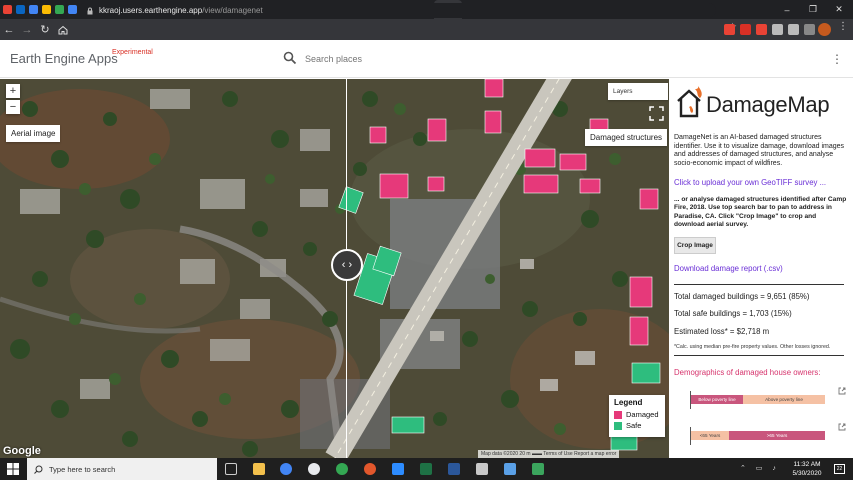 The height and width of the screenshot is (480, 853). I want to click on file-explorer-icon, so click(259, 469).